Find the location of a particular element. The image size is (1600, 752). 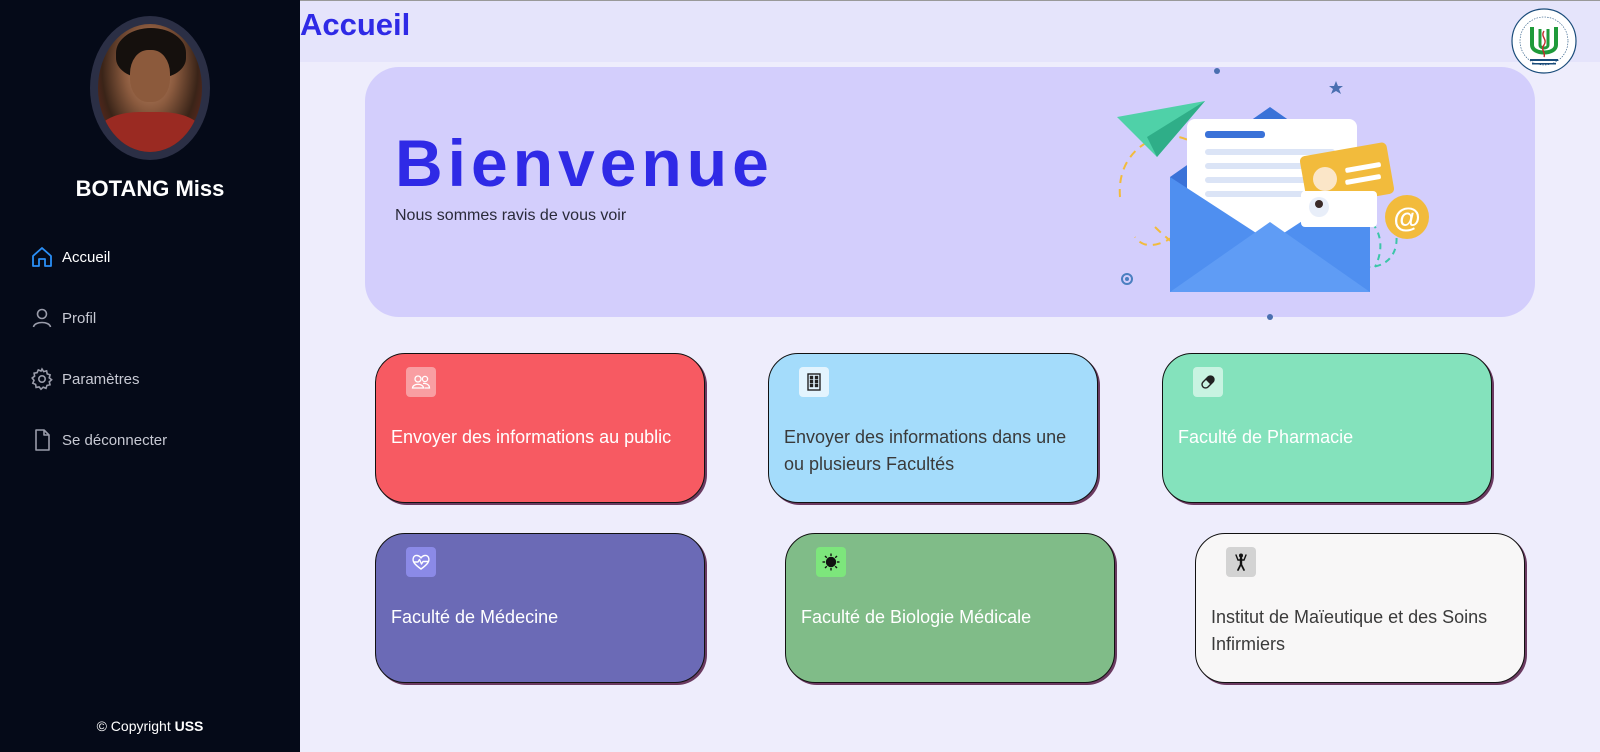

card-label: Faculté de Médecine is located at coordinates (475, 617).